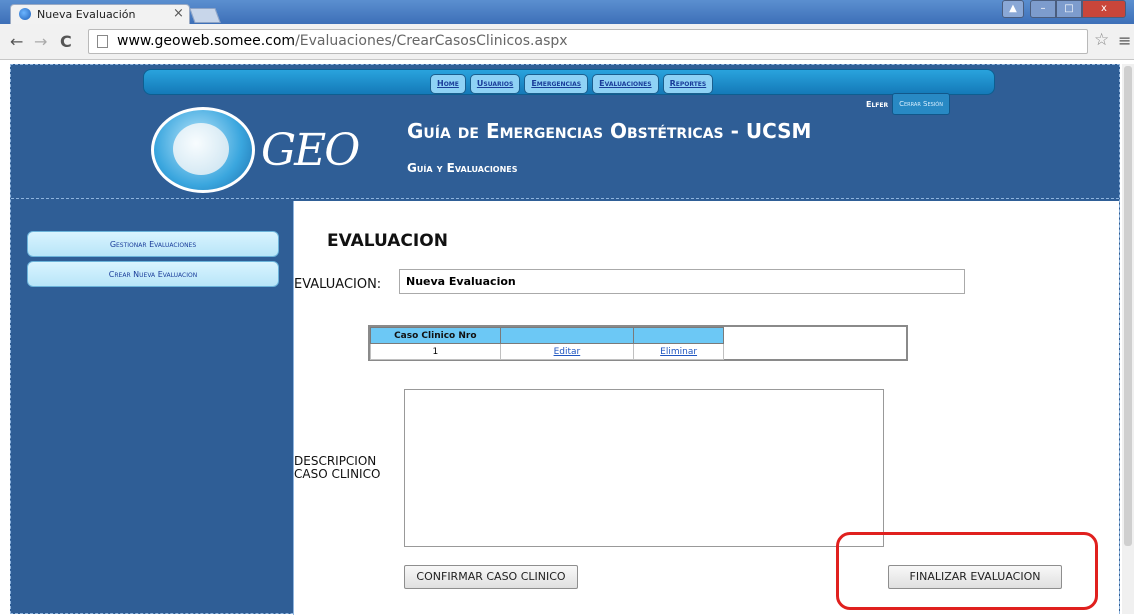  Describe the element at coordinates (66, 41) in the screenshot. I see `reload-icon: C` at that location.